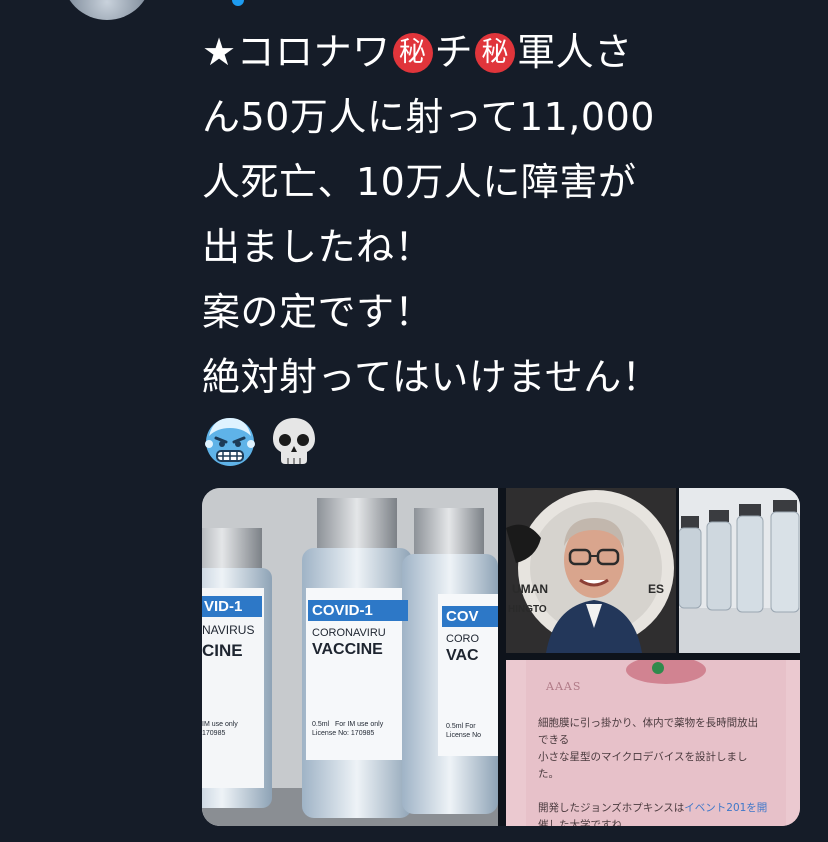  What do you see at coordinates (222, 650) in the screenshot?
I see `vial-name: CINE` at bounding box center [222, 650].